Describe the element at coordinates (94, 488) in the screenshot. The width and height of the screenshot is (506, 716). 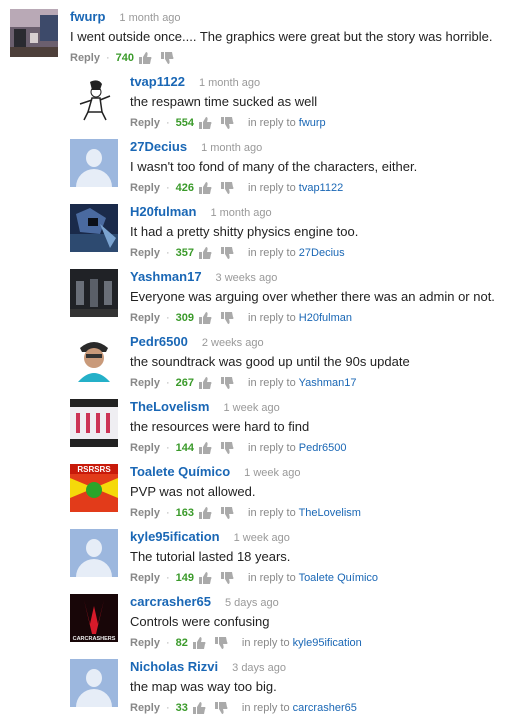
I see `rsrsrs-avatar: RSRSRS` at that location.